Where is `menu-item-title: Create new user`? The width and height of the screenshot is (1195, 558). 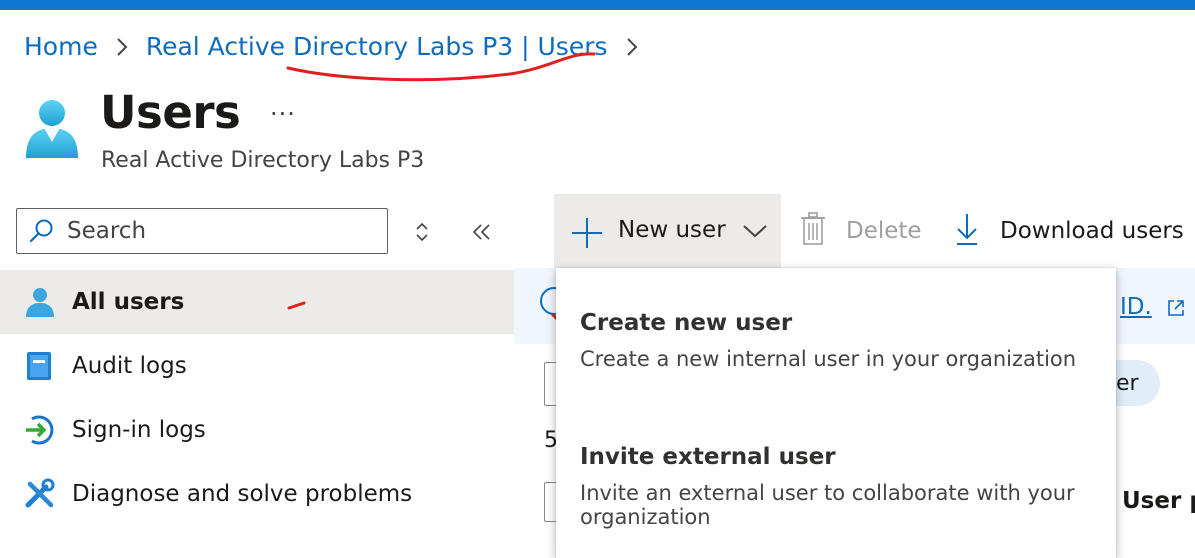
menu-item-title: Create new user is located at coordinates (686, 323).